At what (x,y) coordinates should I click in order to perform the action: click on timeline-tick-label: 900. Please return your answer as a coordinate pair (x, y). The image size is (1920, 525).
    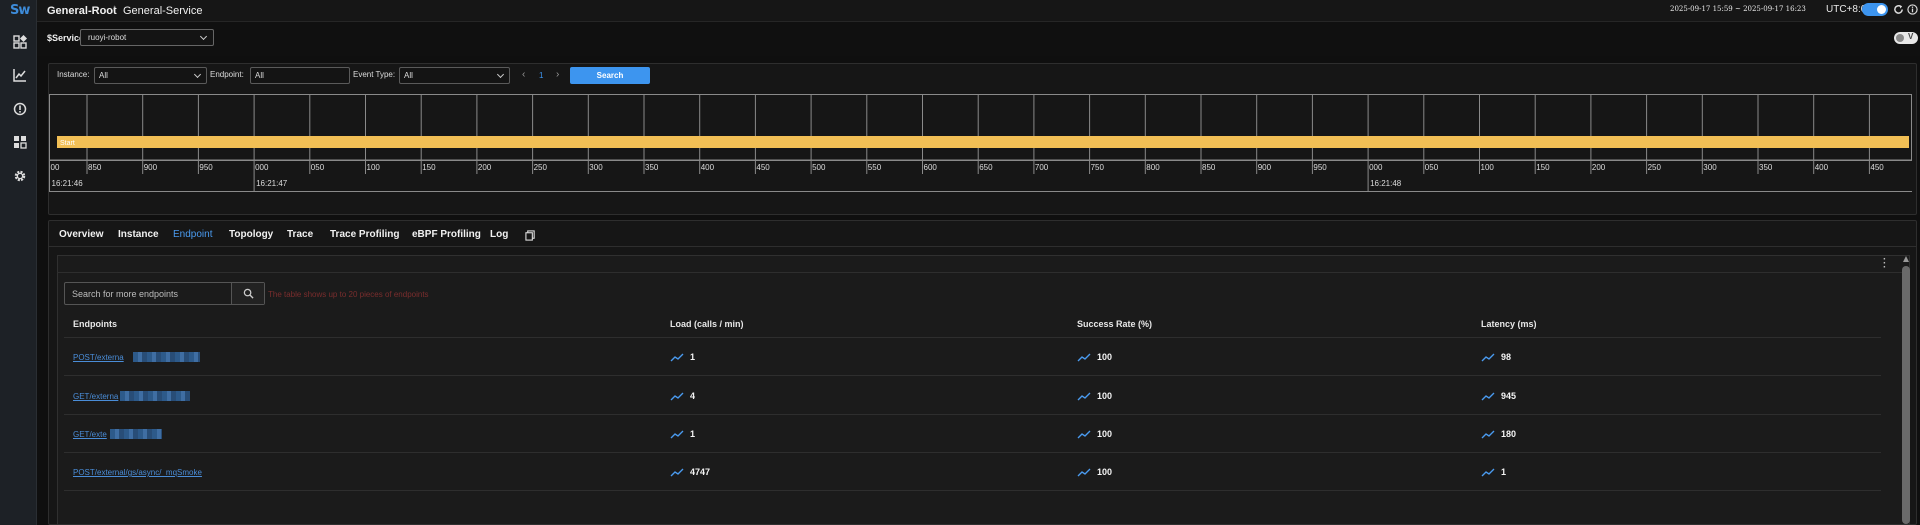
    Looking at the image, I should click on (151, 167).